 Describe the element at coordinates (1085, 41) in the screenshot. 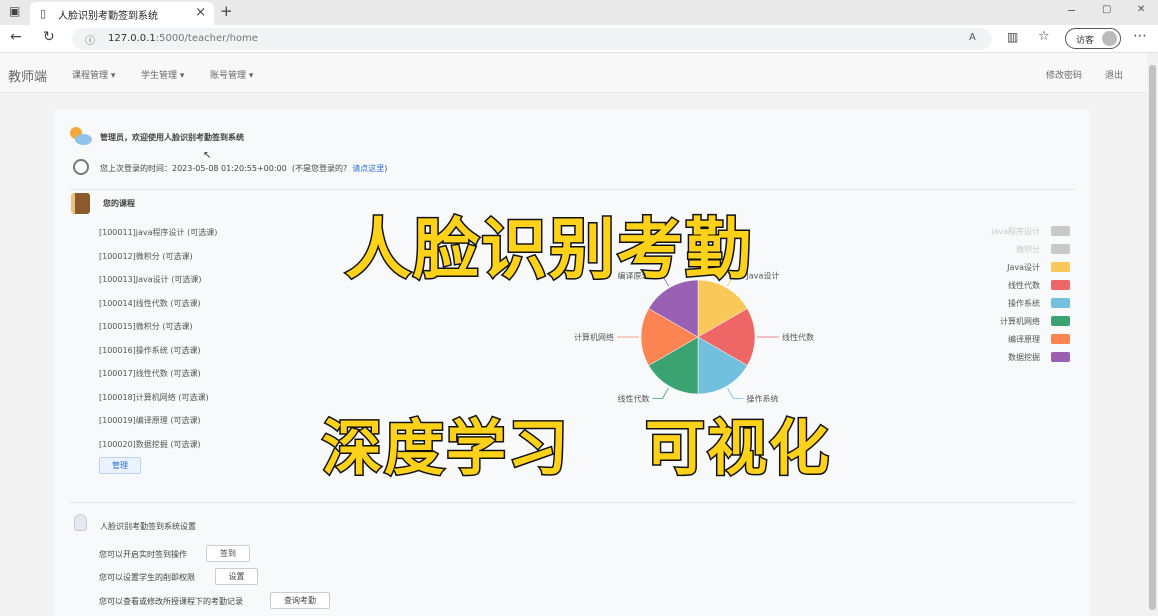

I see `guest-label: 访客` at that location.